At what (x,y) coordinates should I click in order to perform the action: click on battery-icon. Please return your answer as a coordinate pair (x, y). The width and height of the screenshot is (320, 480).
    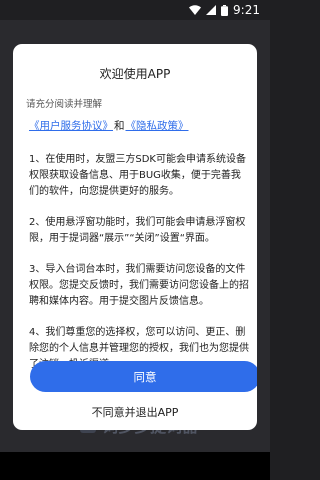
    Looking at the image, I should click on (225, 10).